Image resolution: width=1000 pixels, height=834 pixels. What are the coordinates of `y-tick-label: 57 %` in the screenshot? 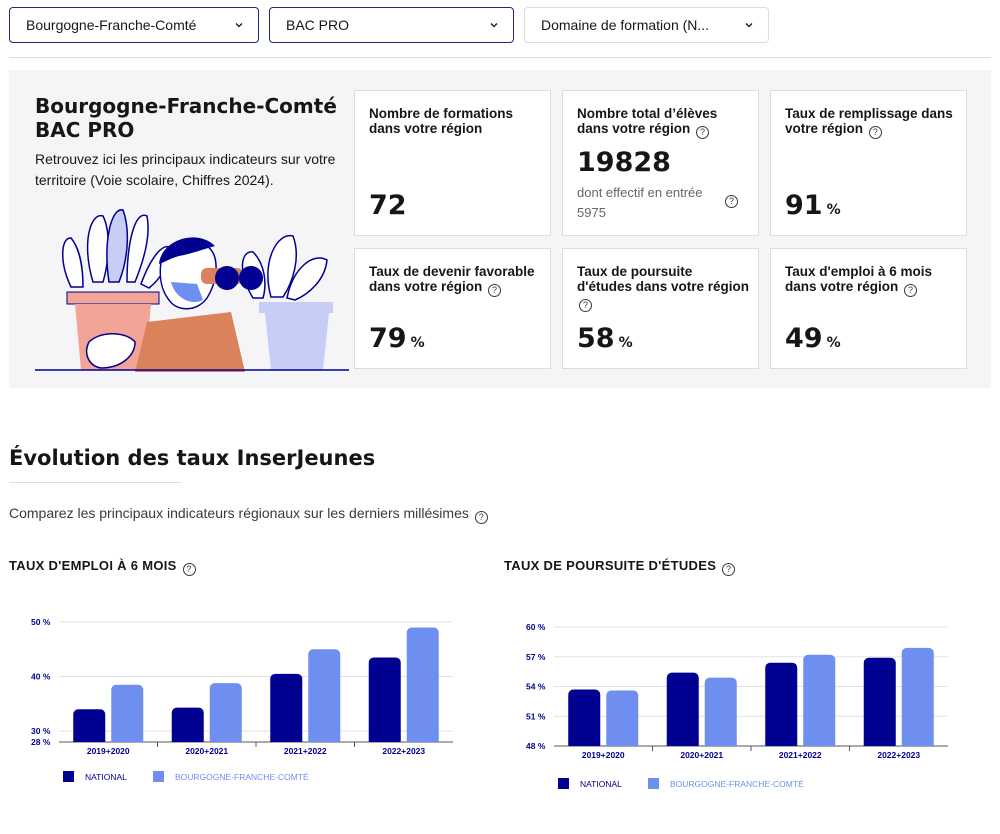 It's located at (536, 657).